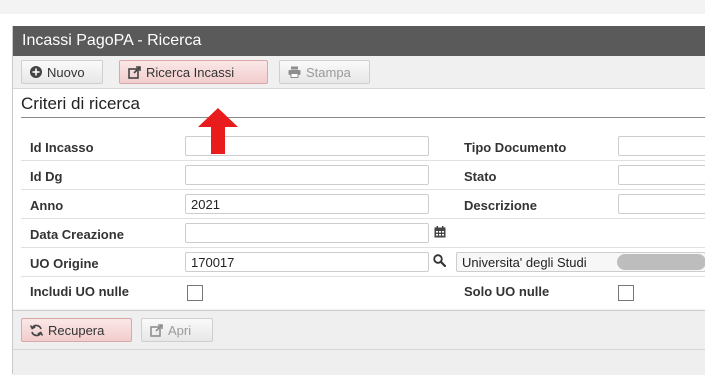 The height and width of the screenshot is (375, 705). I want to click on anno-label: Anno, so click(47, 205).